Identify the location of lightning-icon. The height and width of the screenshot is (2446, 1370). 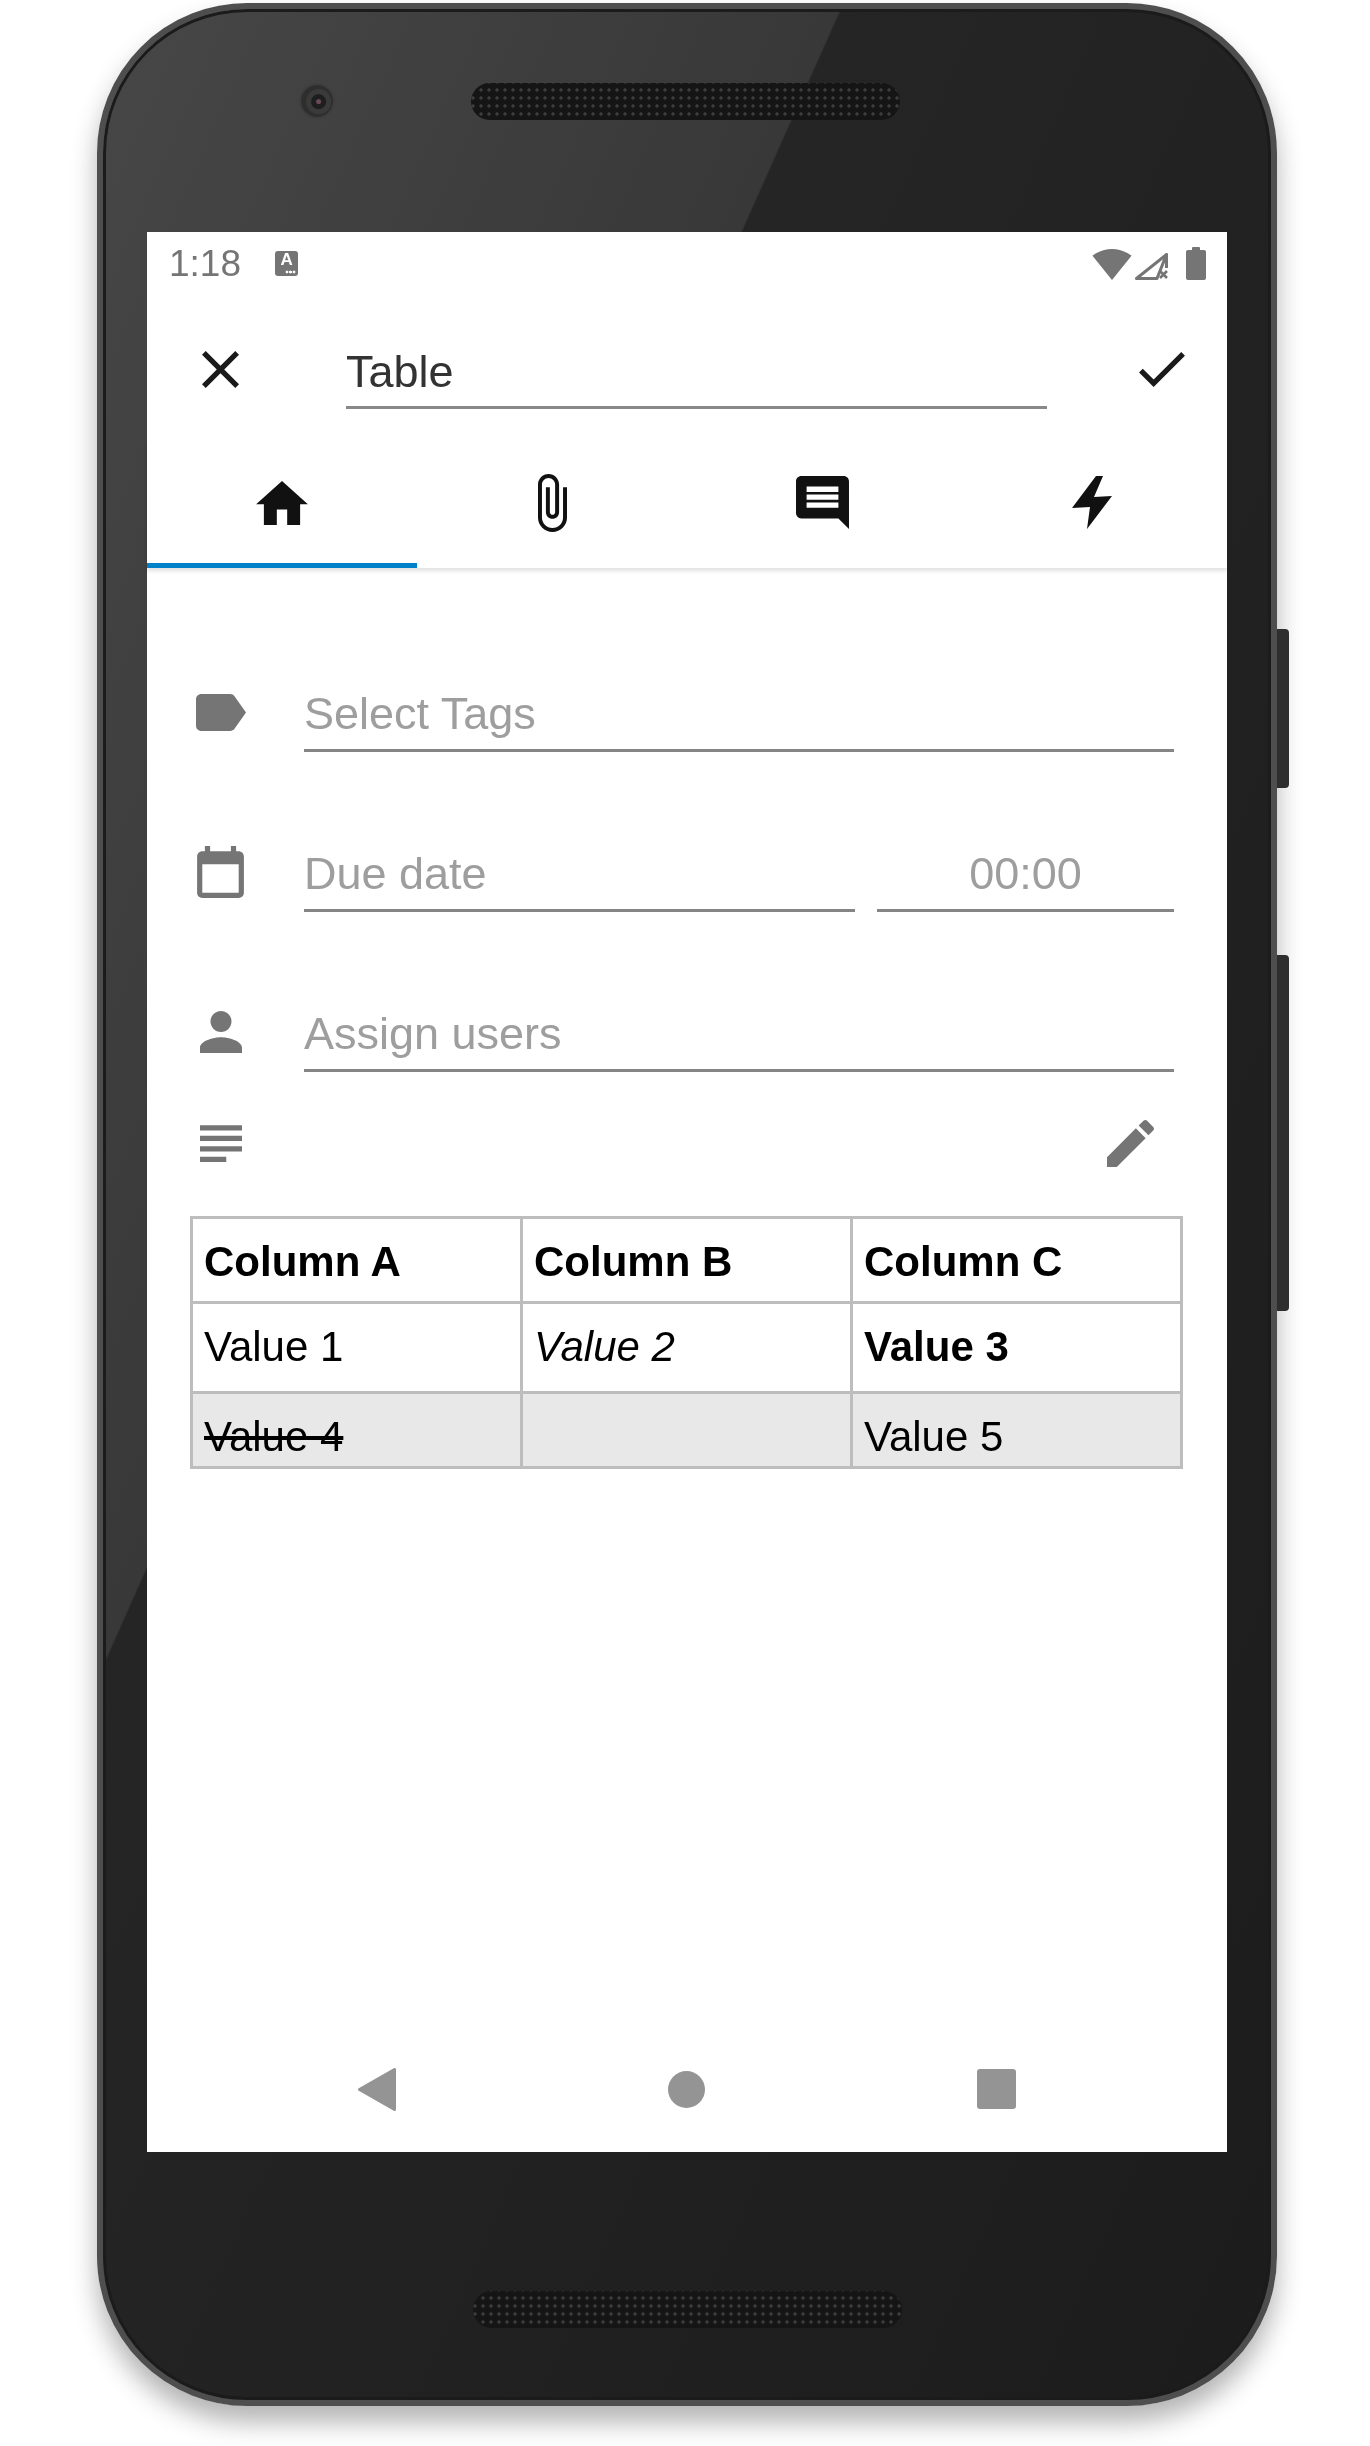
(1092, 502).